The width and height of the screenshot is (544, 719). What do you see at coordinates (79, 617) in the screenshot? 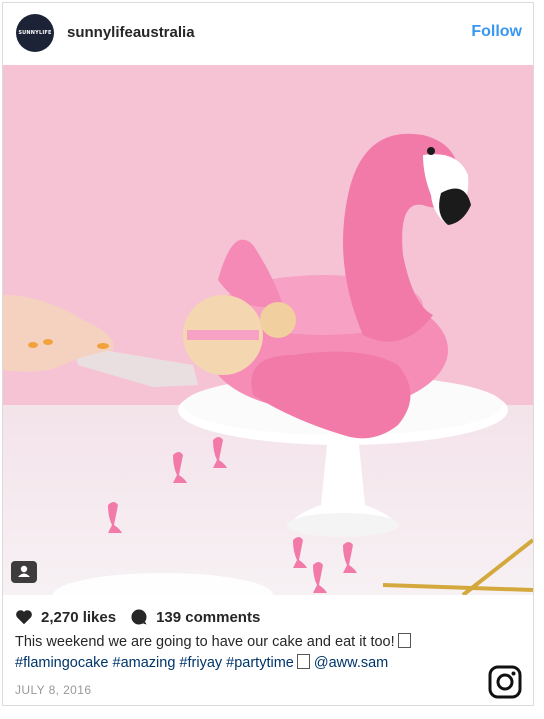
I see `likes-count: 2,270 likes` at bounding box center [79, 617].